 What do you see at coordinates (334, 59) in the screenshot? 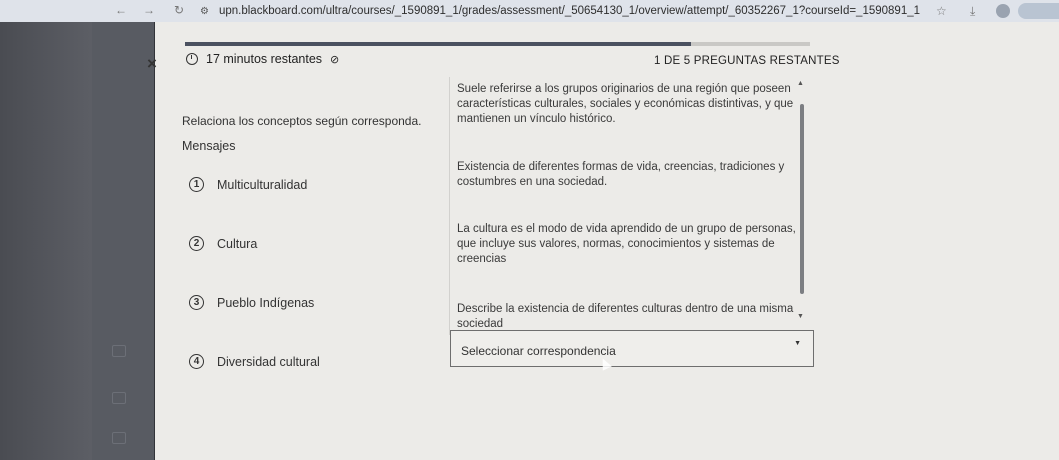
I see `hide-timer-icon: ⊘` at bounding box center [334, 59].